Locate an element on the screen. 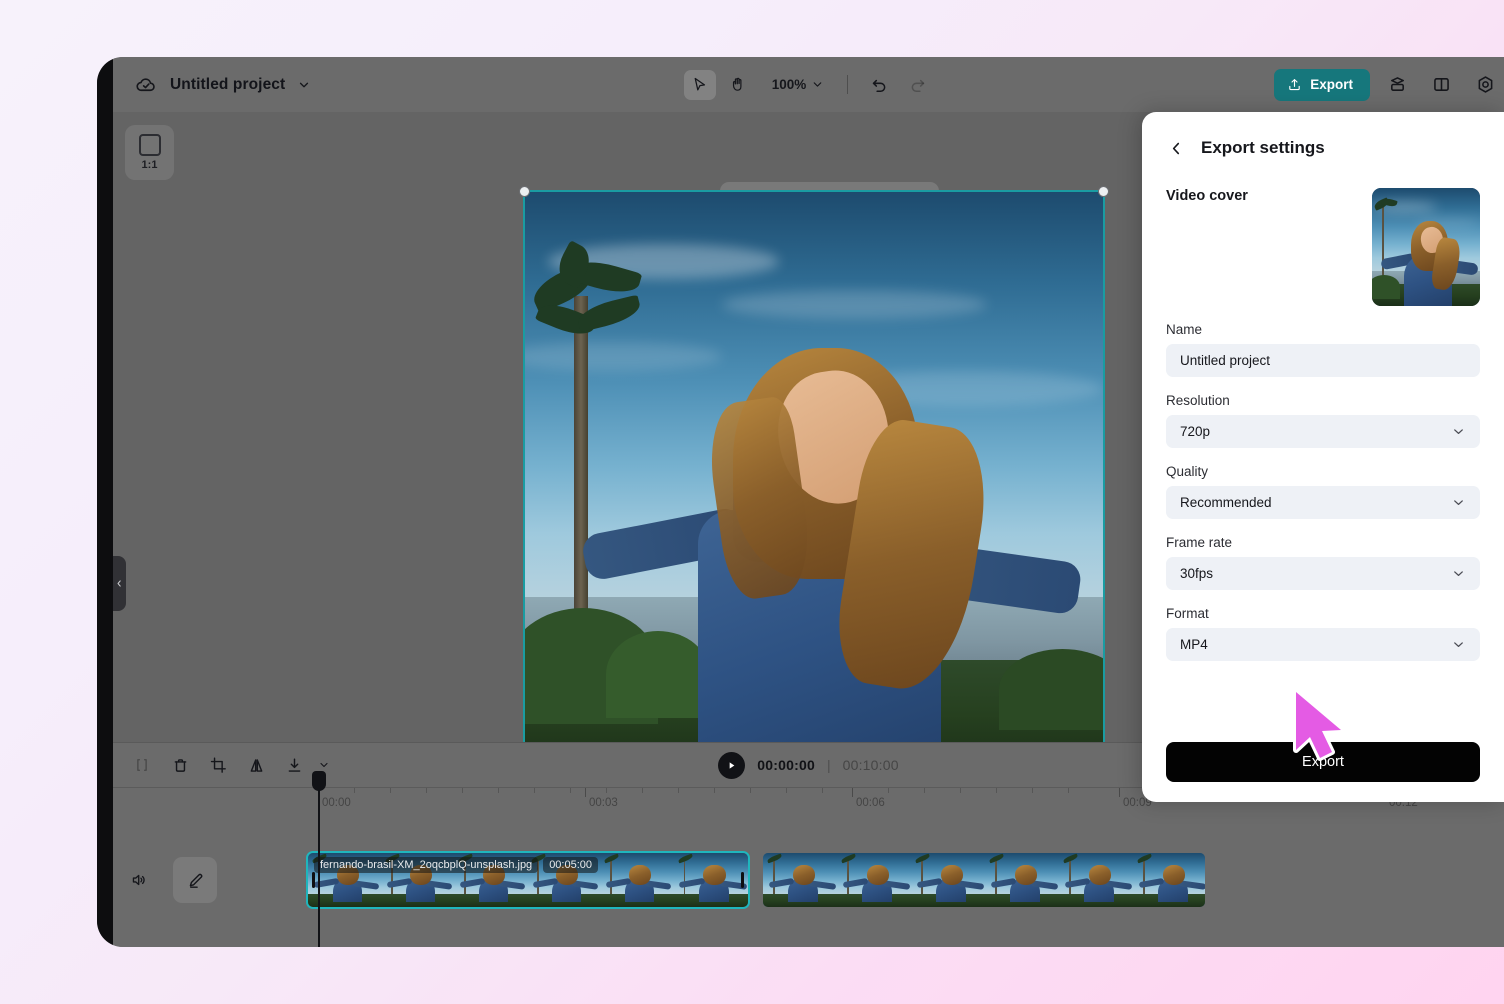 The image size is (1504, 1004). delete-icon is located at coordinates (180, 765).